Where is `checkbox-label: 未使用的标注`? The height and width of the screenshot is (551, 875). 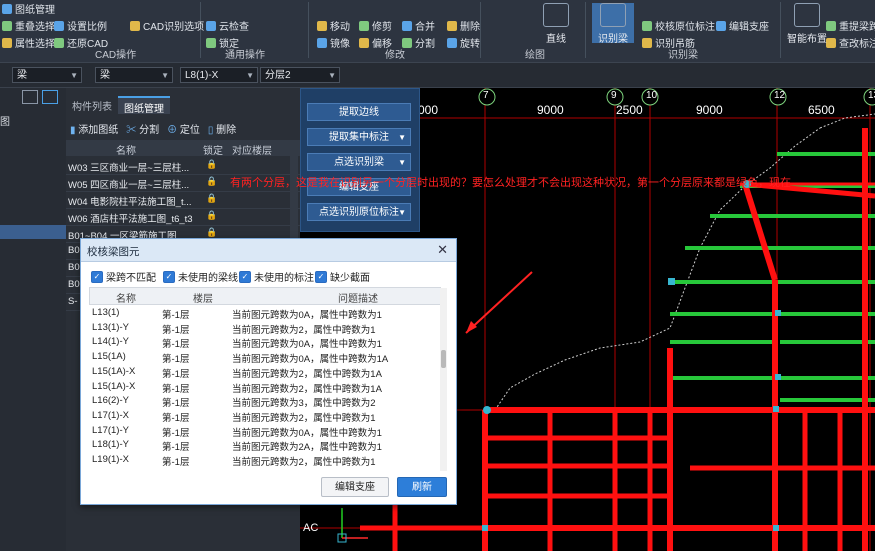 checkbox-label: 未使用的标注 is located at coordinates (284, 278).